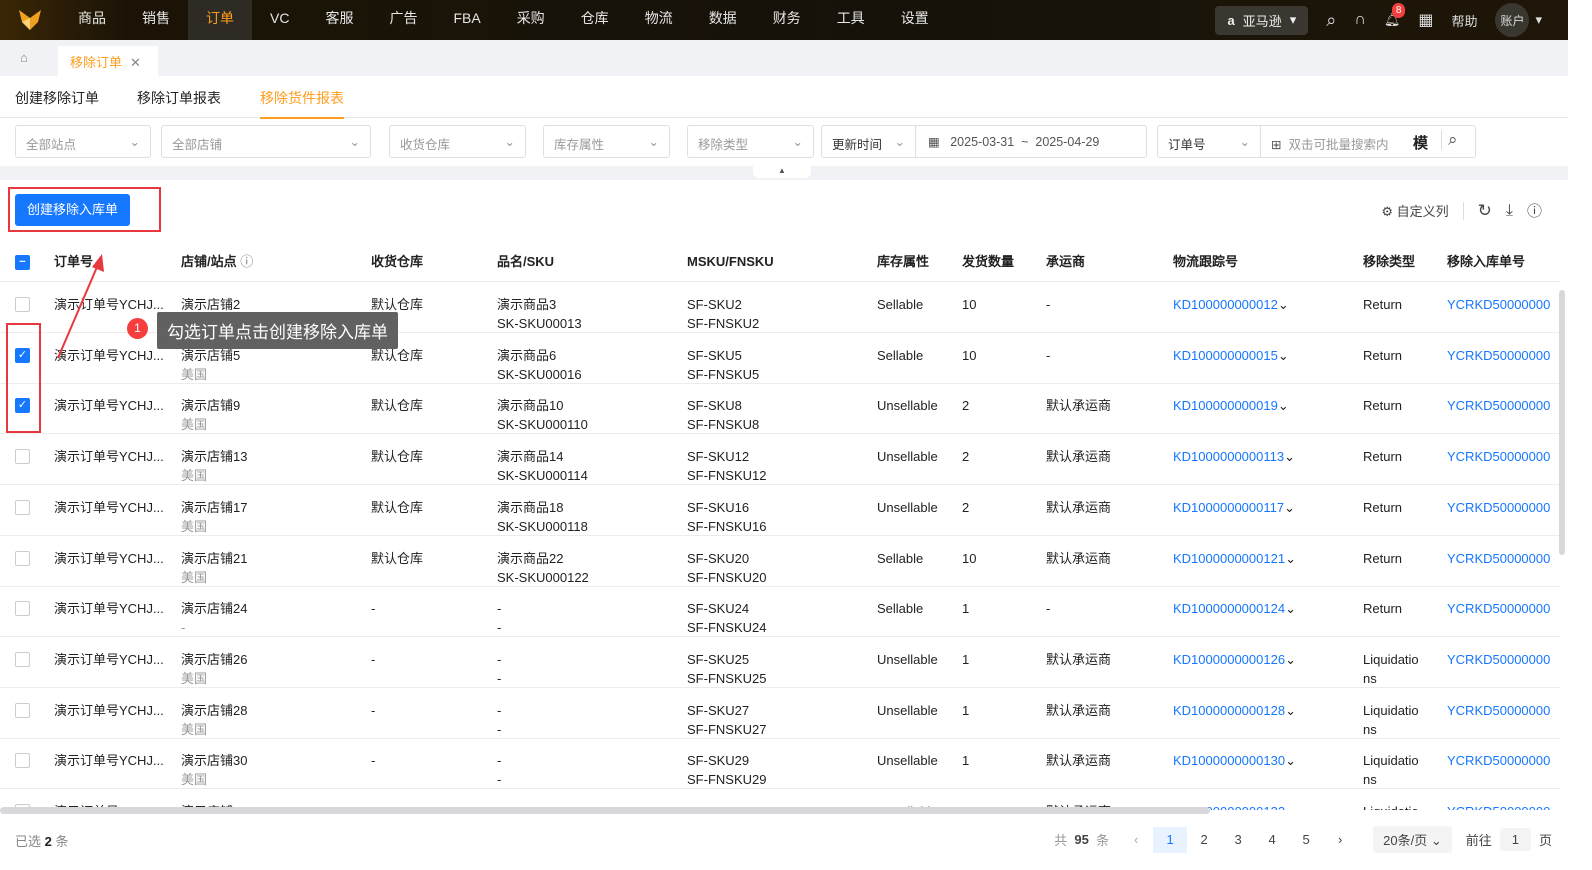  What do you see at coordinates (30, 20) in the screenshot?
I see `logo-icon` at bounding box center [30, 20].